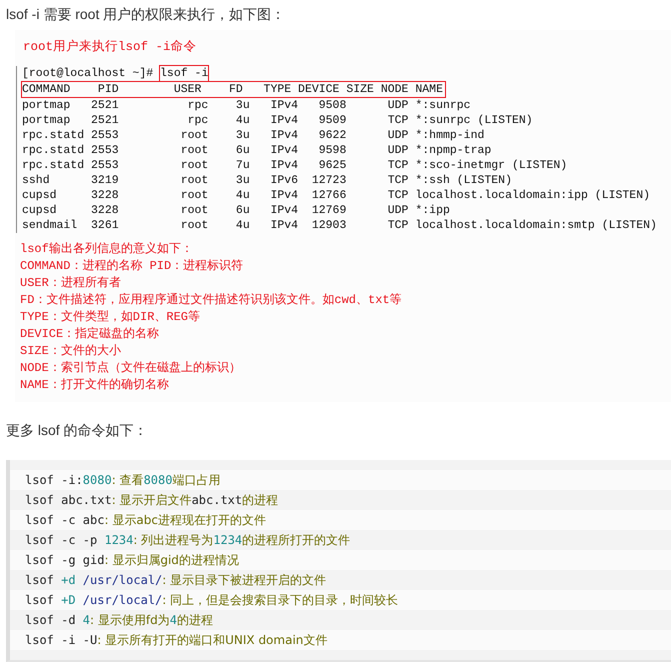 This screenshot has width=671, height=662. What do you see at coordinates (175, 580) in the screenshot?
I see `code-line: lsof +d /usr/local/: 显示目录下被进程开启的文件` at bounding box center [175, 580].